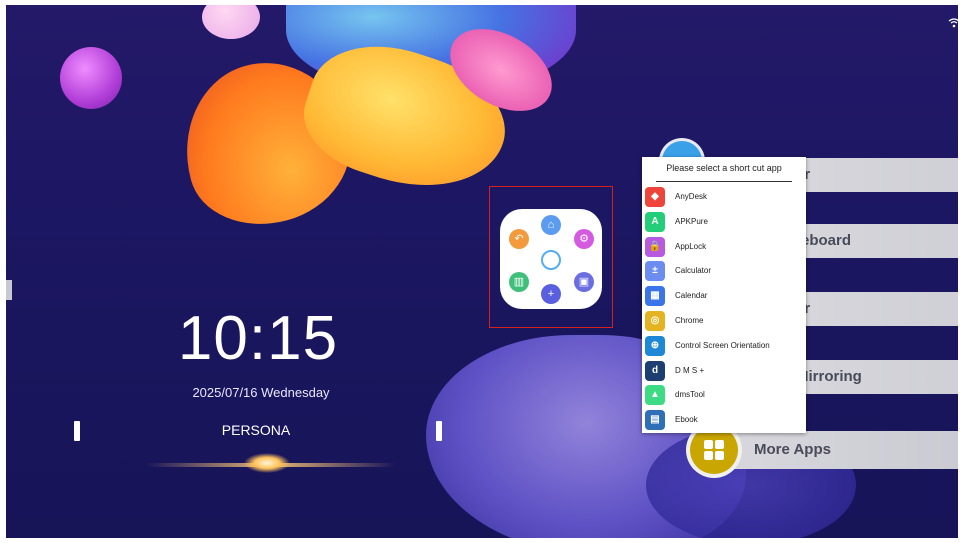 This screenshot has height=543, width=960. I want to click on app-name: Calculator, so click(693, 271).